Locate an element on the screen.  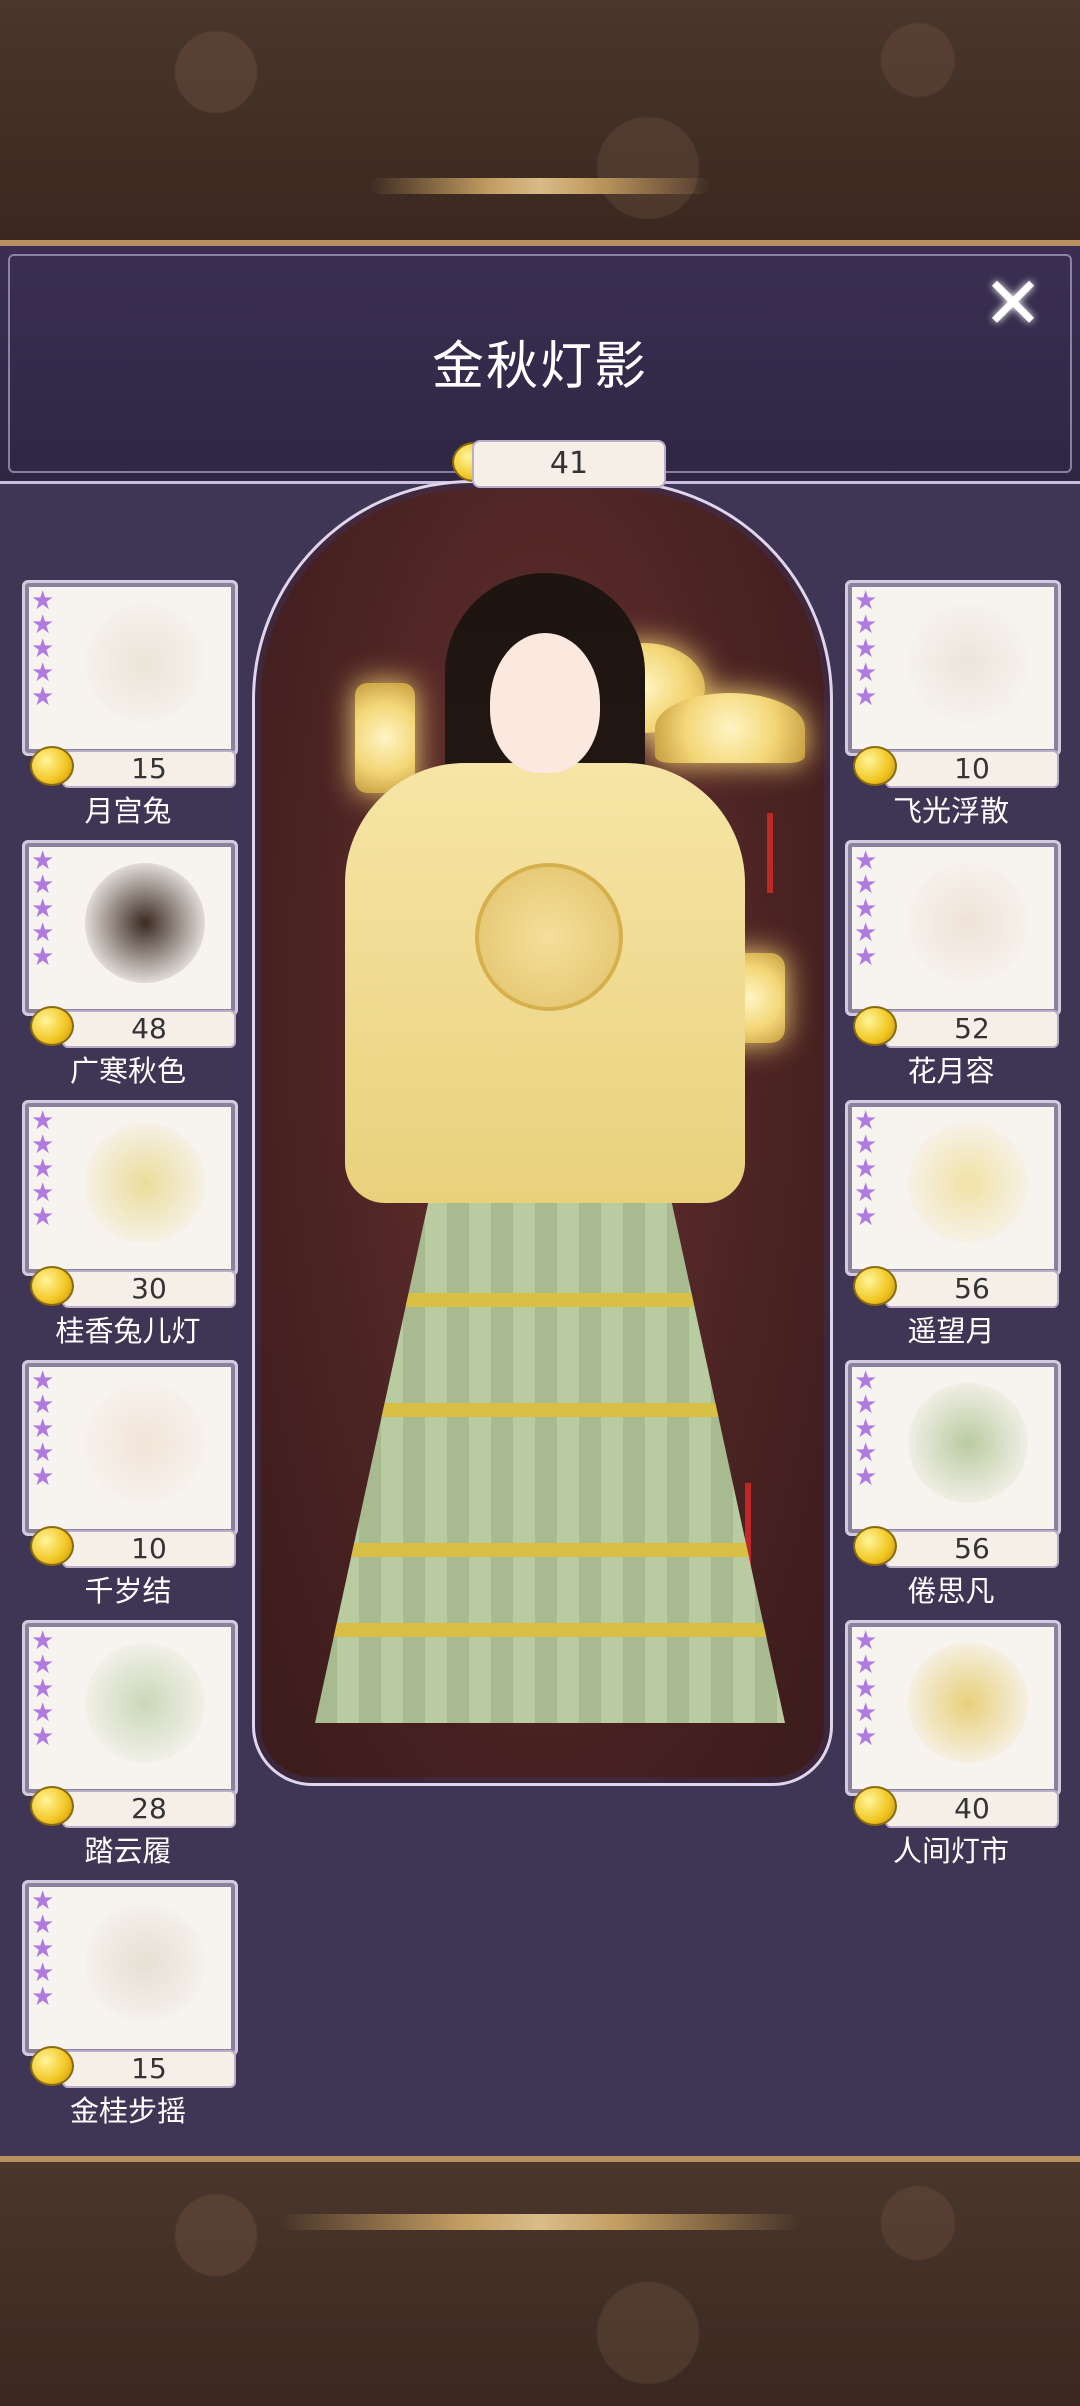
bracelet-icon is located at coordinates (145, 1443).